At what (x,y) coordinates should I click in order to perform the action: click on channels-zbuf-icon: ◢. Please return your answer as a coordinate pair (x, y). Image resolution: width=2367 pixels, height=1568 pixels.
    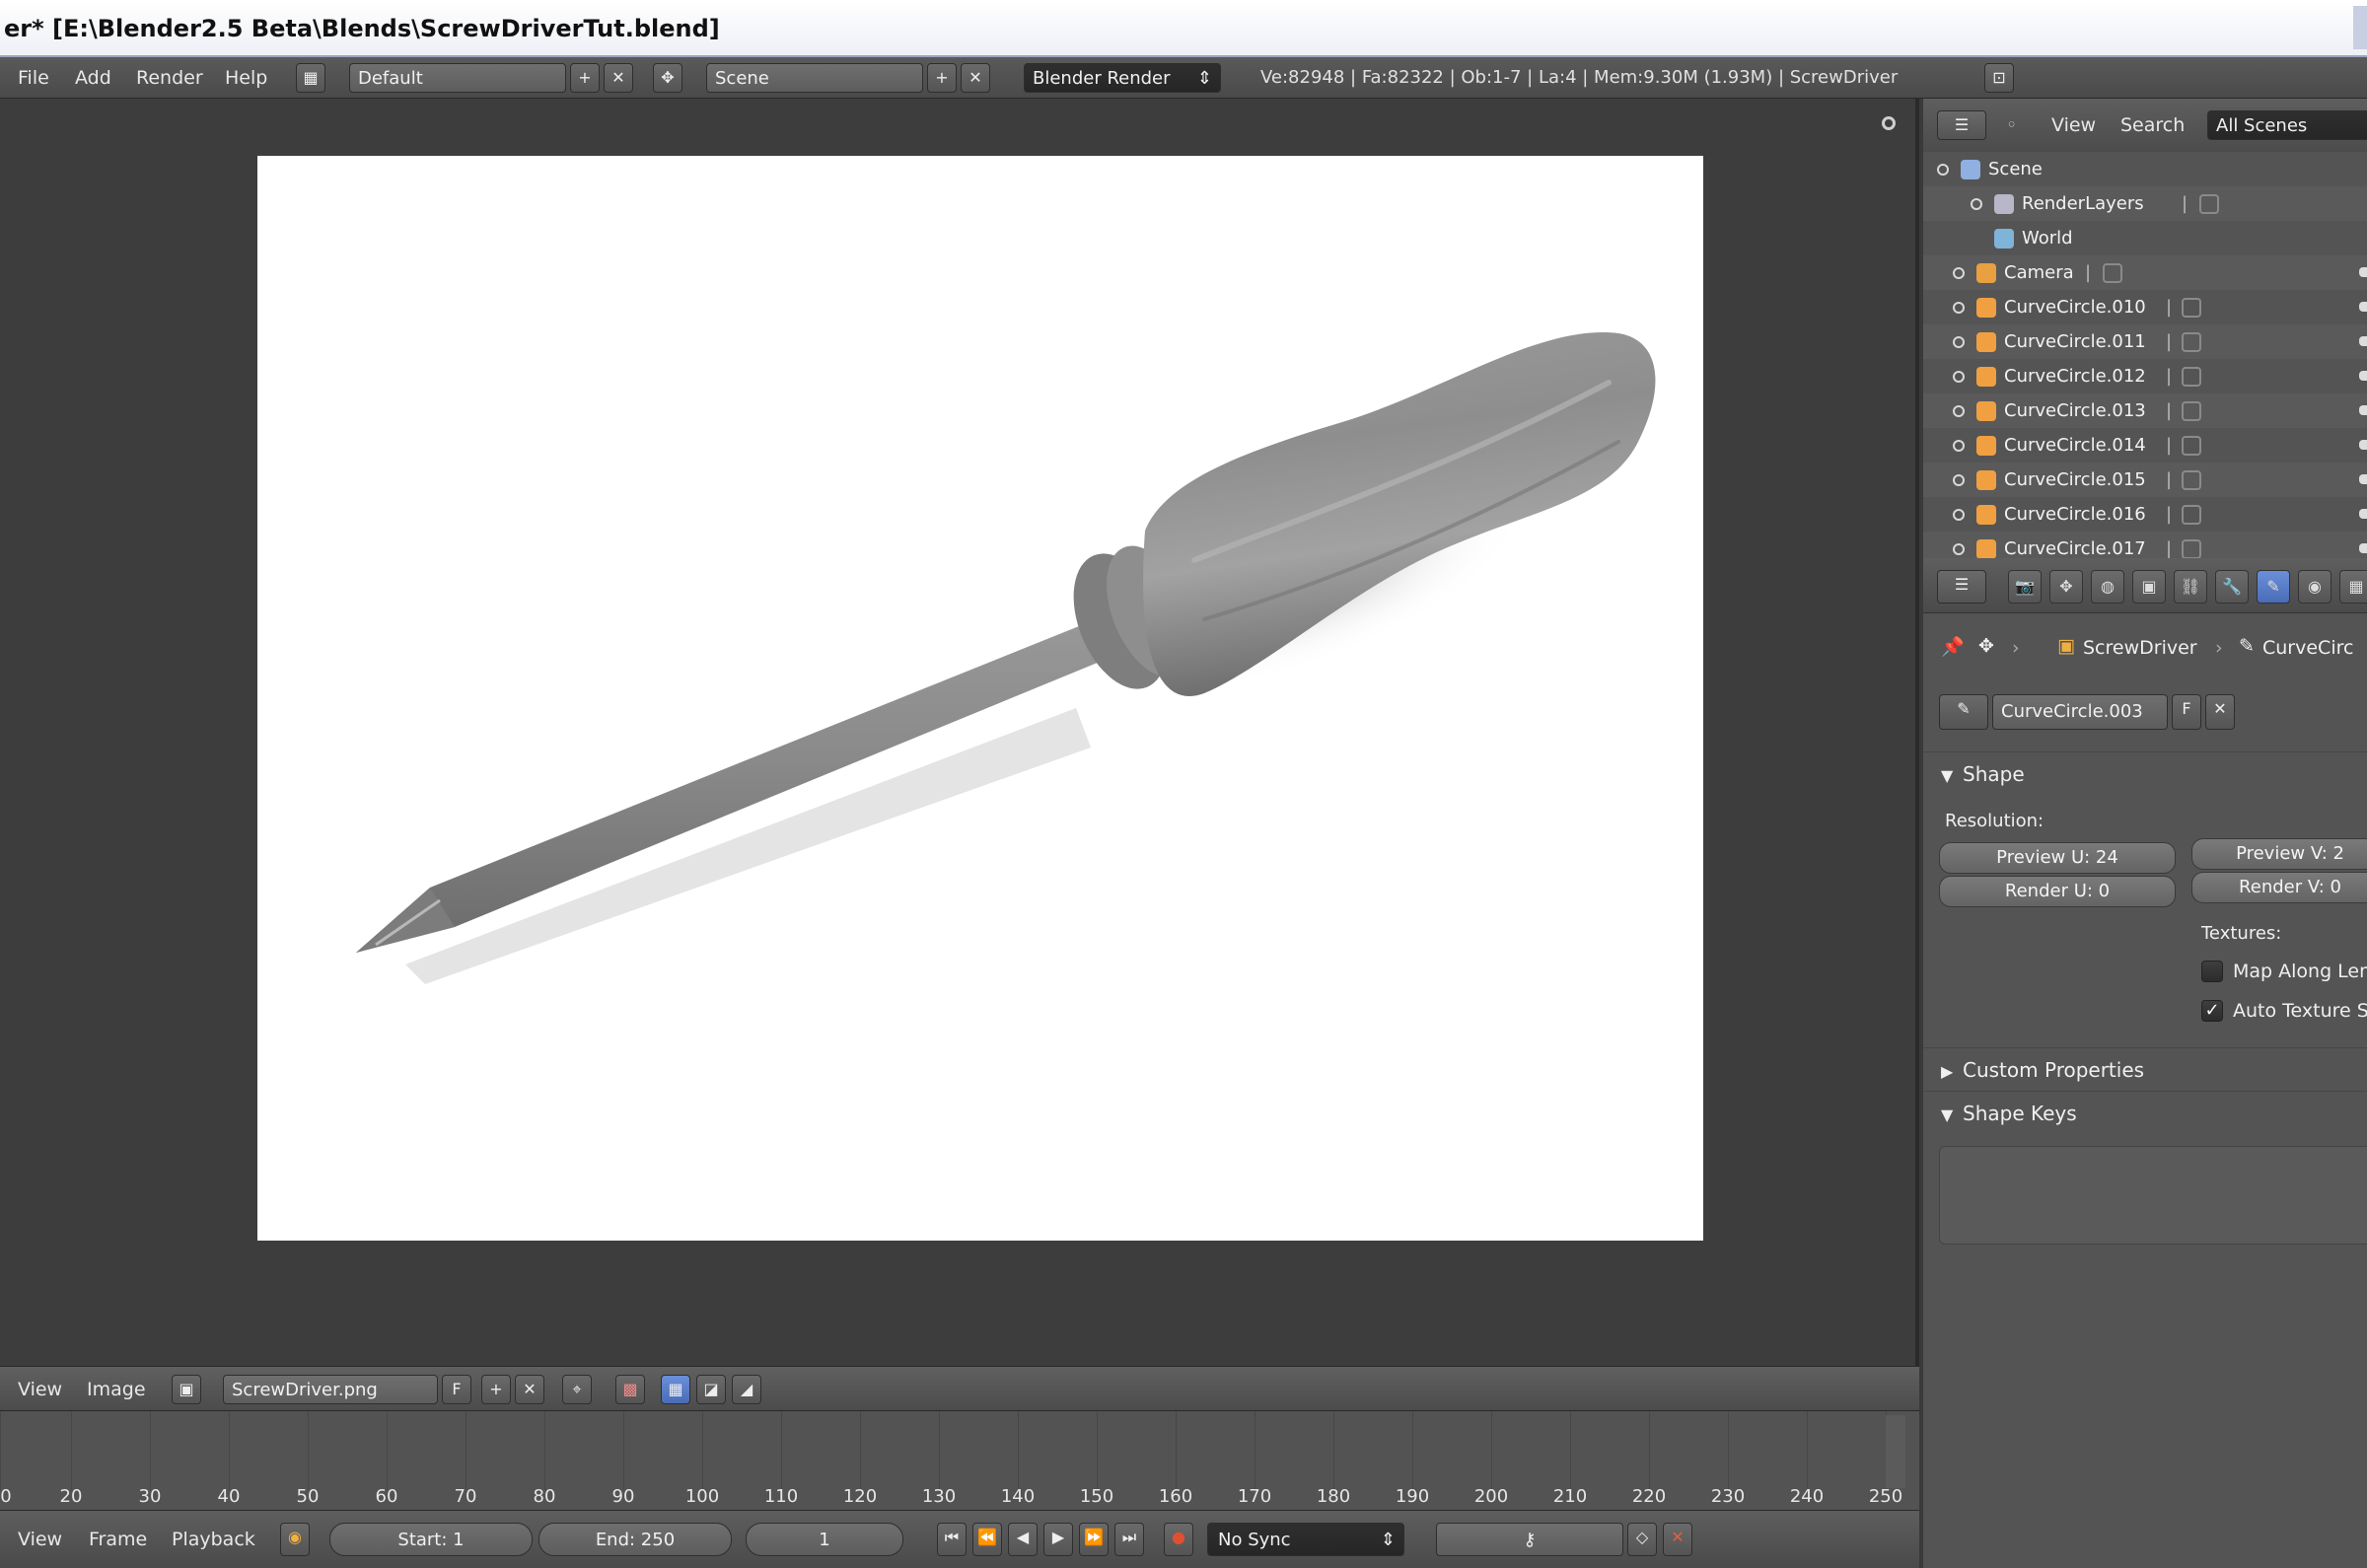
    Looking at the image, I should click on (746, 1389).